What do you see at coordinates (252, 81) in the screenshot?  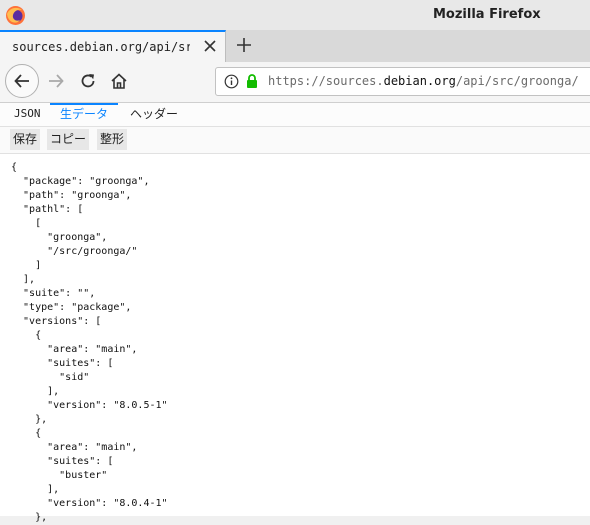 I see `lock-icon` at bounding box center [252, 81].